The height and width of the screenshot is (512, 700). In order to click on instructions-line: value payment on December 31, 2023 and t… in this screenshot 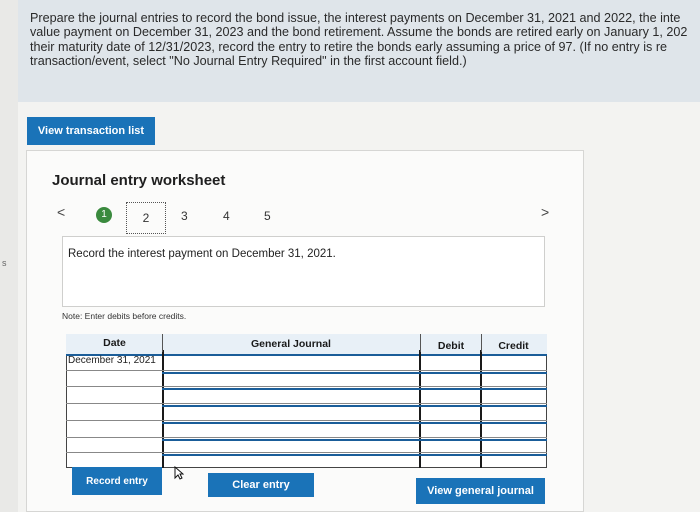, I will do `click(359, 32)`.